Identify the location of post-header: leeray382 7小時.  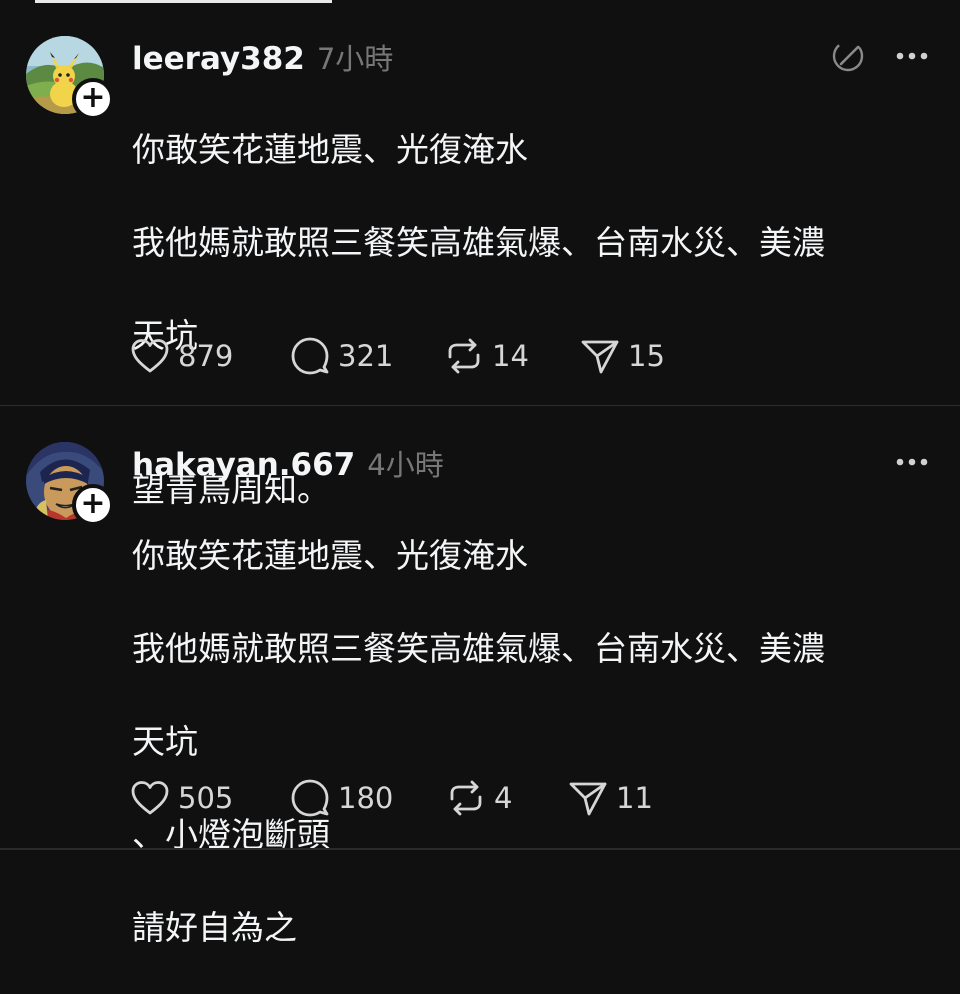
(262, 57).